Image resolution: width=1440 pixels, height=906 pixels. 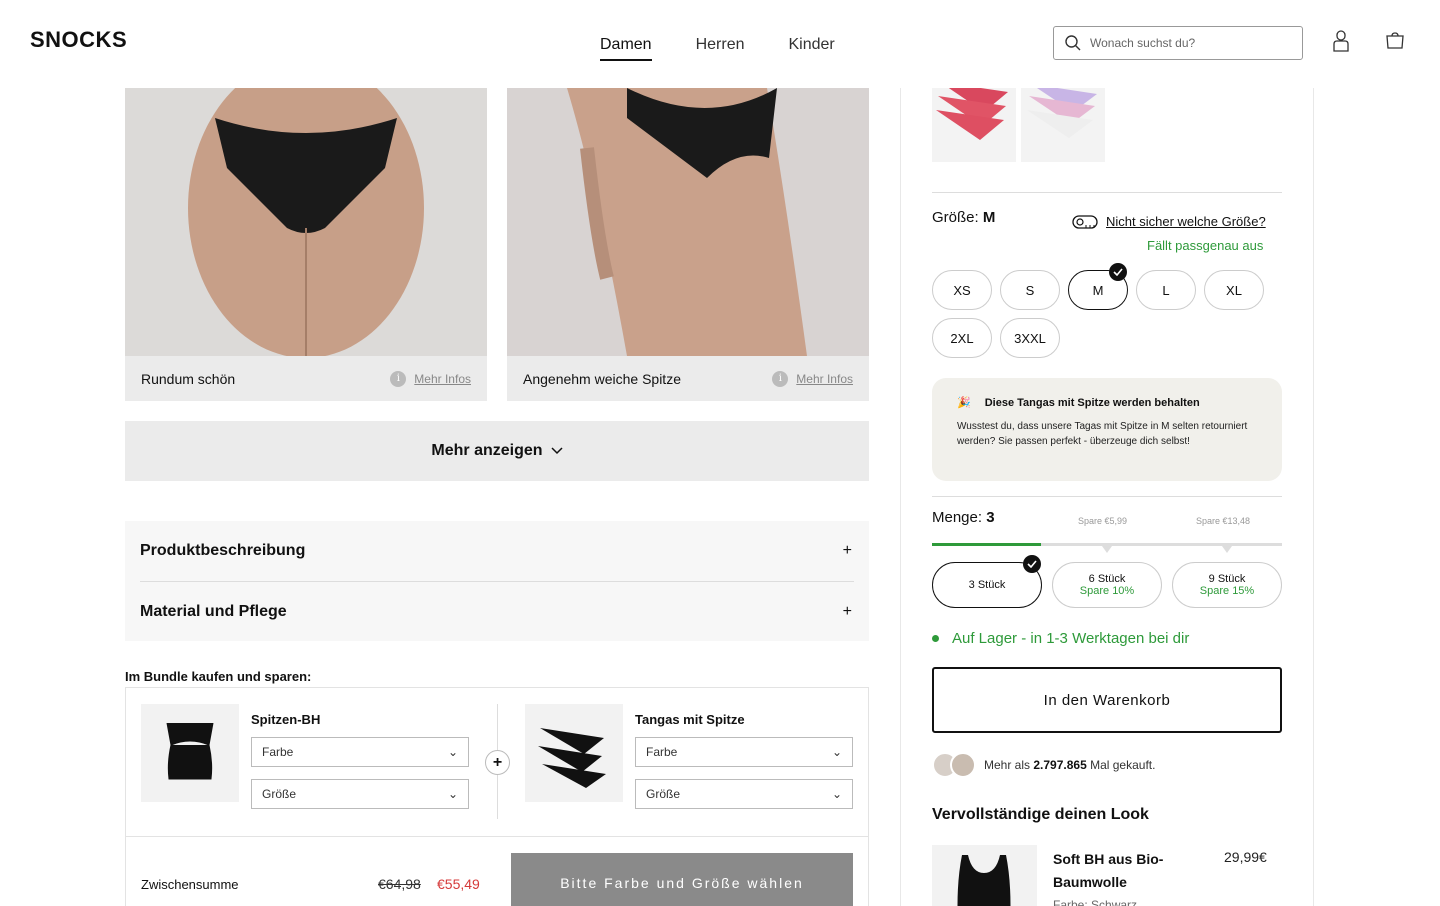 What do you see at coordinates (1073, 43) in the screenshot?
I see `search-icon` at bounding box center [1073, 43].